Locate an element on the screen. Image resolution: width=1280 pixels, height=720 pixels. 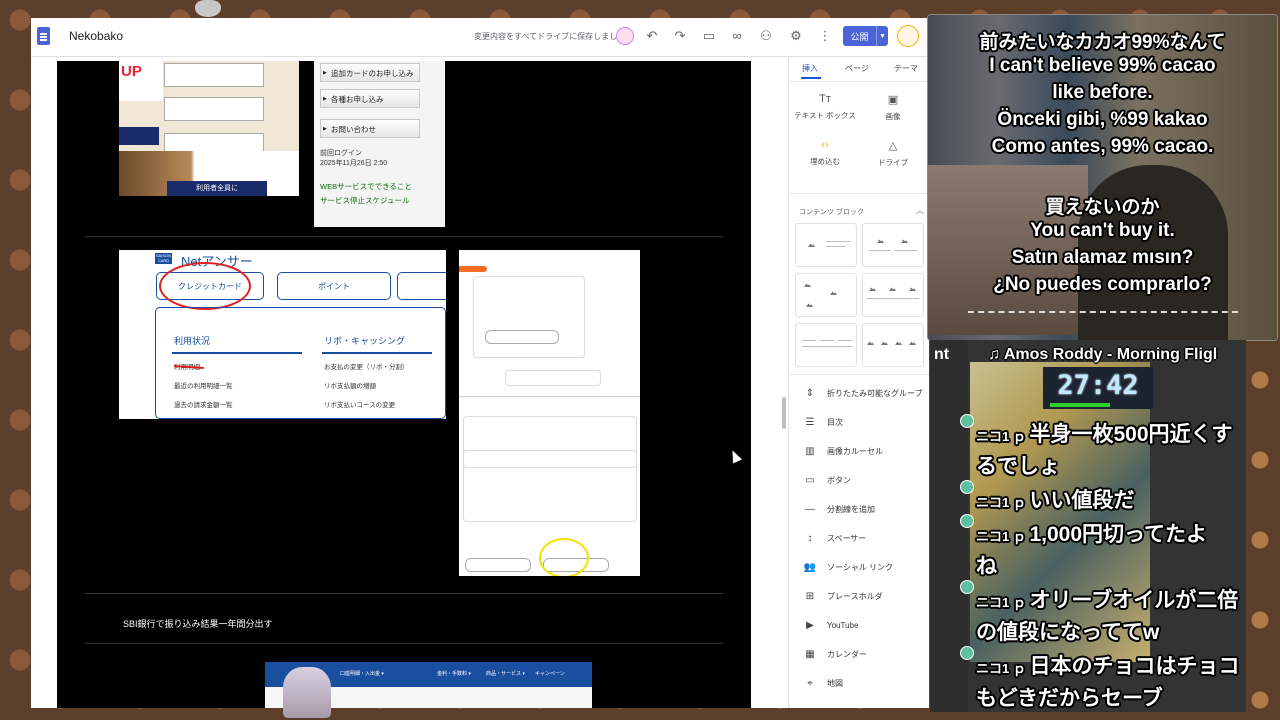
insert-item: — 分割線を追加 is located at coordinates (859, 509).